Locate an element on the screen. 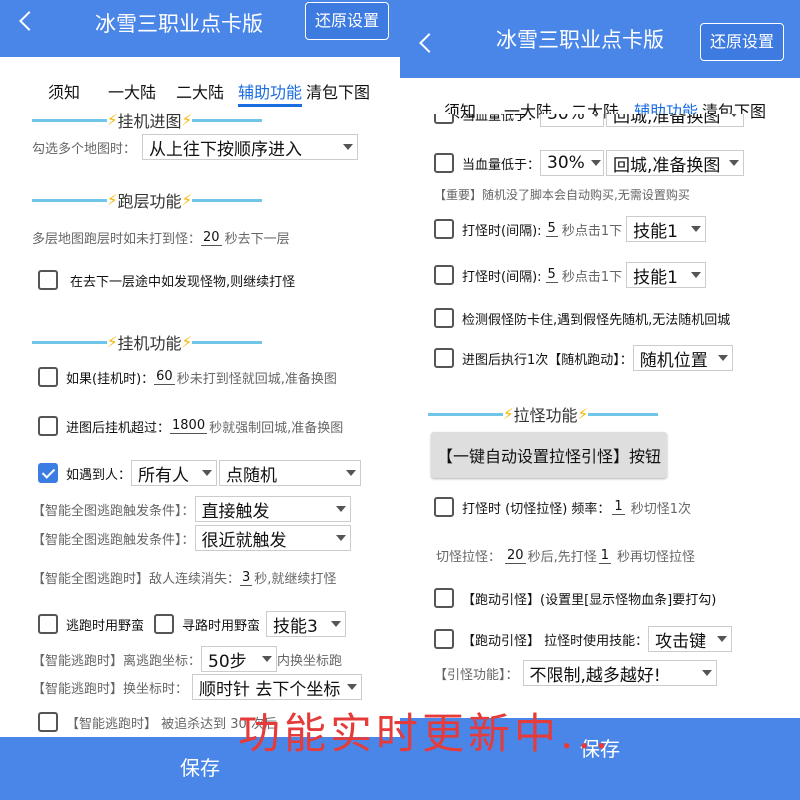 The height and width of the screenshot is (800, 800). cut-seconds-input: 20 is located at coordinates (515, 556).